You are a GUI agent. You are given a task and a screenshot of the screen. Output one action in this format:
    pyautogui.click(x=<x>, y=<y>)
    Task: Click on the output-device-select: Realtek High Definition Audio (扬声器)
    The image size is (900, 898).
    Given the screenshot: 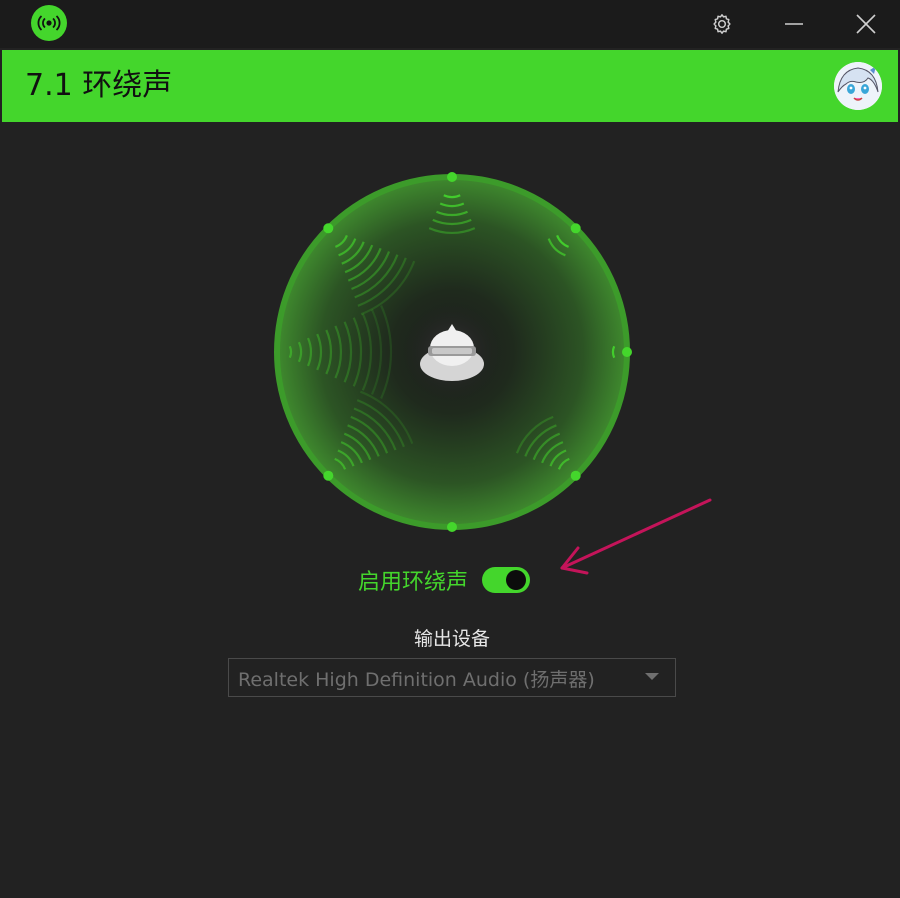 What is the action you would take?
    pyautogui.click(x=452, y=677)
    